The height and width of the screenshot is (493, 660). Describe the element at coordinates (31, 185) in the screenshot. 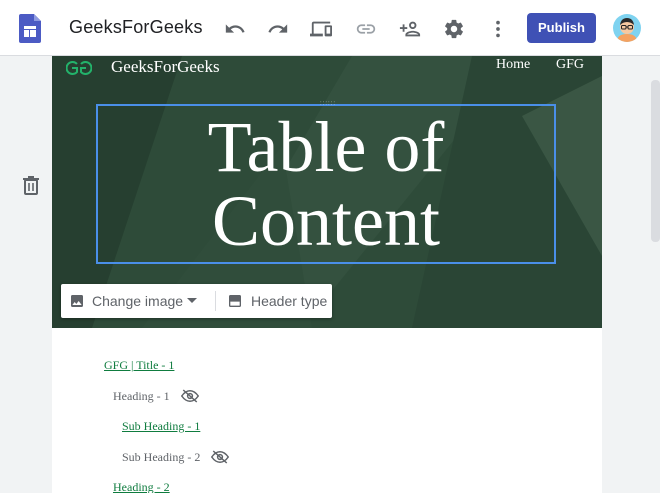

I see `delete-section-icon` at that location.